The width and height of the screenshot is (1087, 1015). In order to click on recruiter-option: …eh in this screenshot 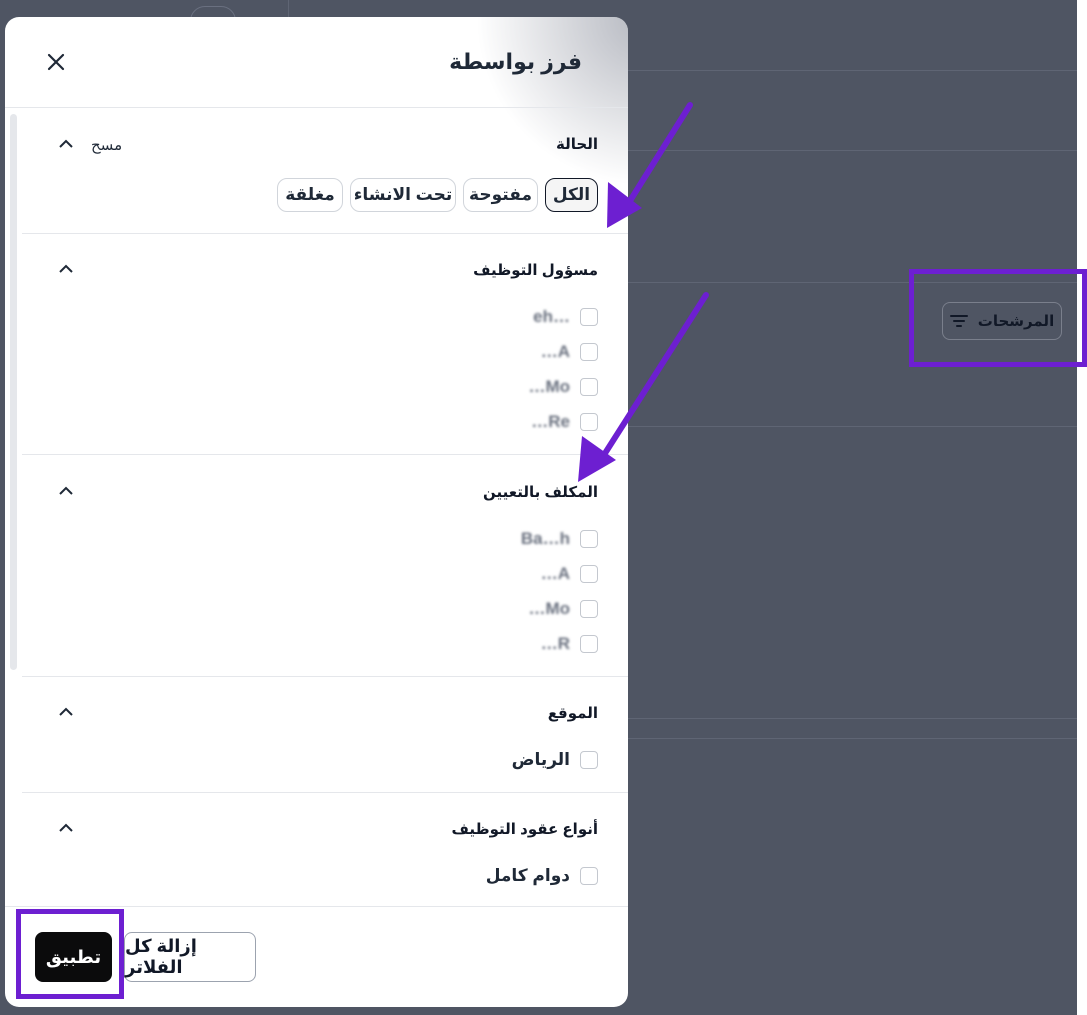, I will do `click(565, 317)`.